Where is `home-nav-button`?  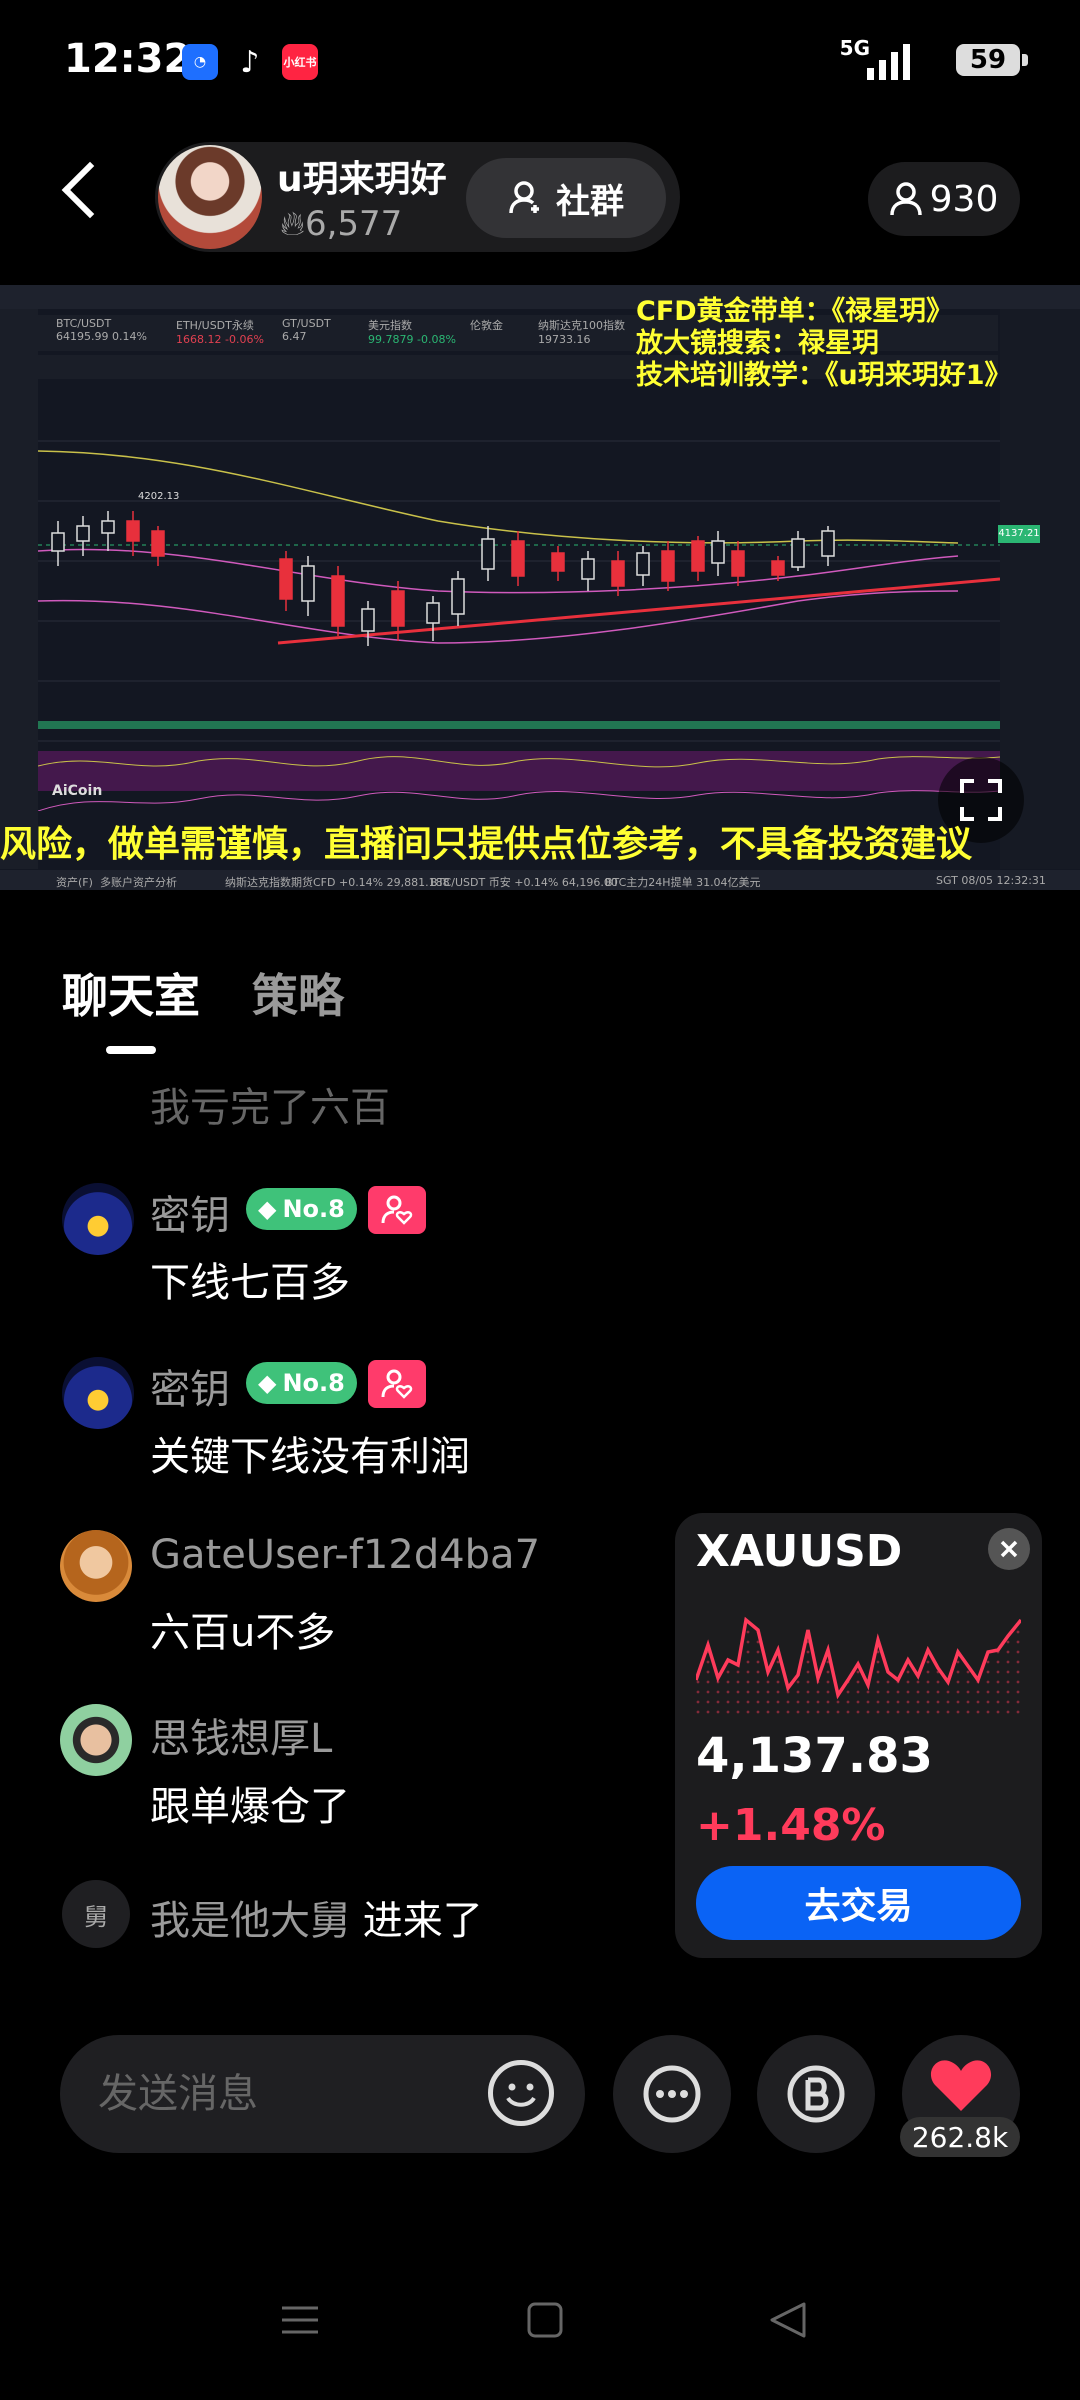
home-nav-button is located at coordinates (545, 2322).